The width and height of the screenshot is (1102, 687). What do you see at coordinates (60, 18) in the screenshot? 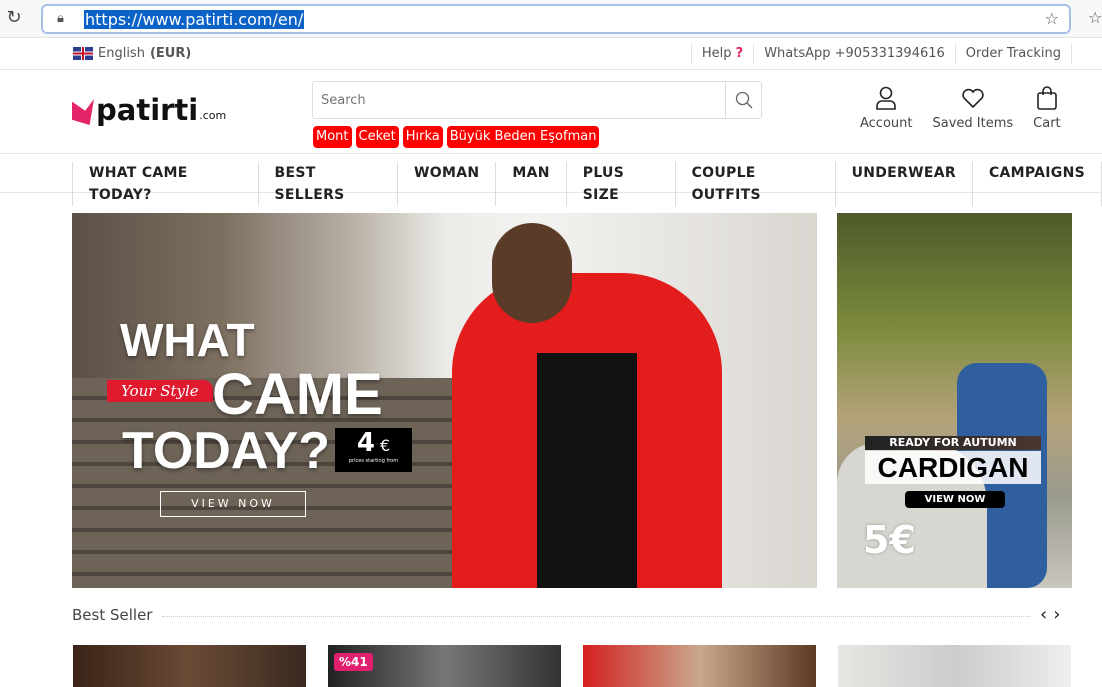
I see `lock-icon: 🔒︎` at bounding box center [60, 18].